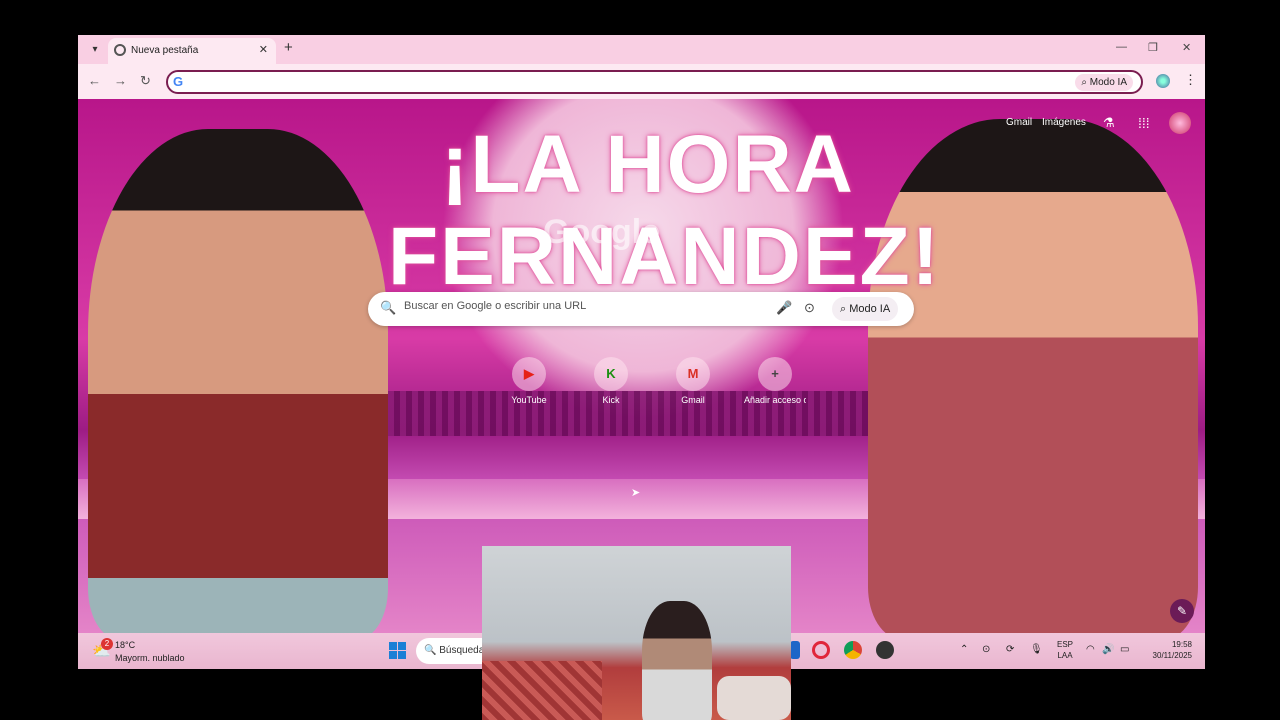  I want to click on language-code: ESP, so click(1065, 644).